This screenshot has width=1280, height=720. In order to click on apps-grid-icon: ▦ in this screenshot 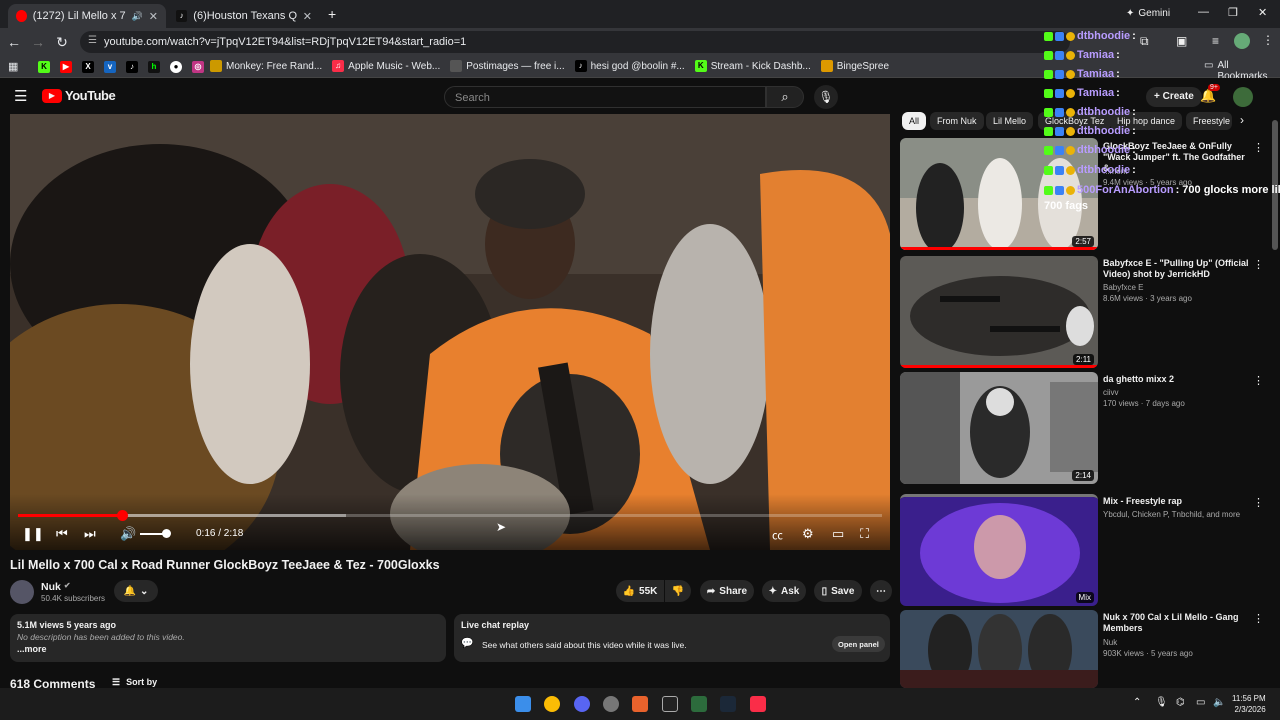, I will do `click(13, 66)`.